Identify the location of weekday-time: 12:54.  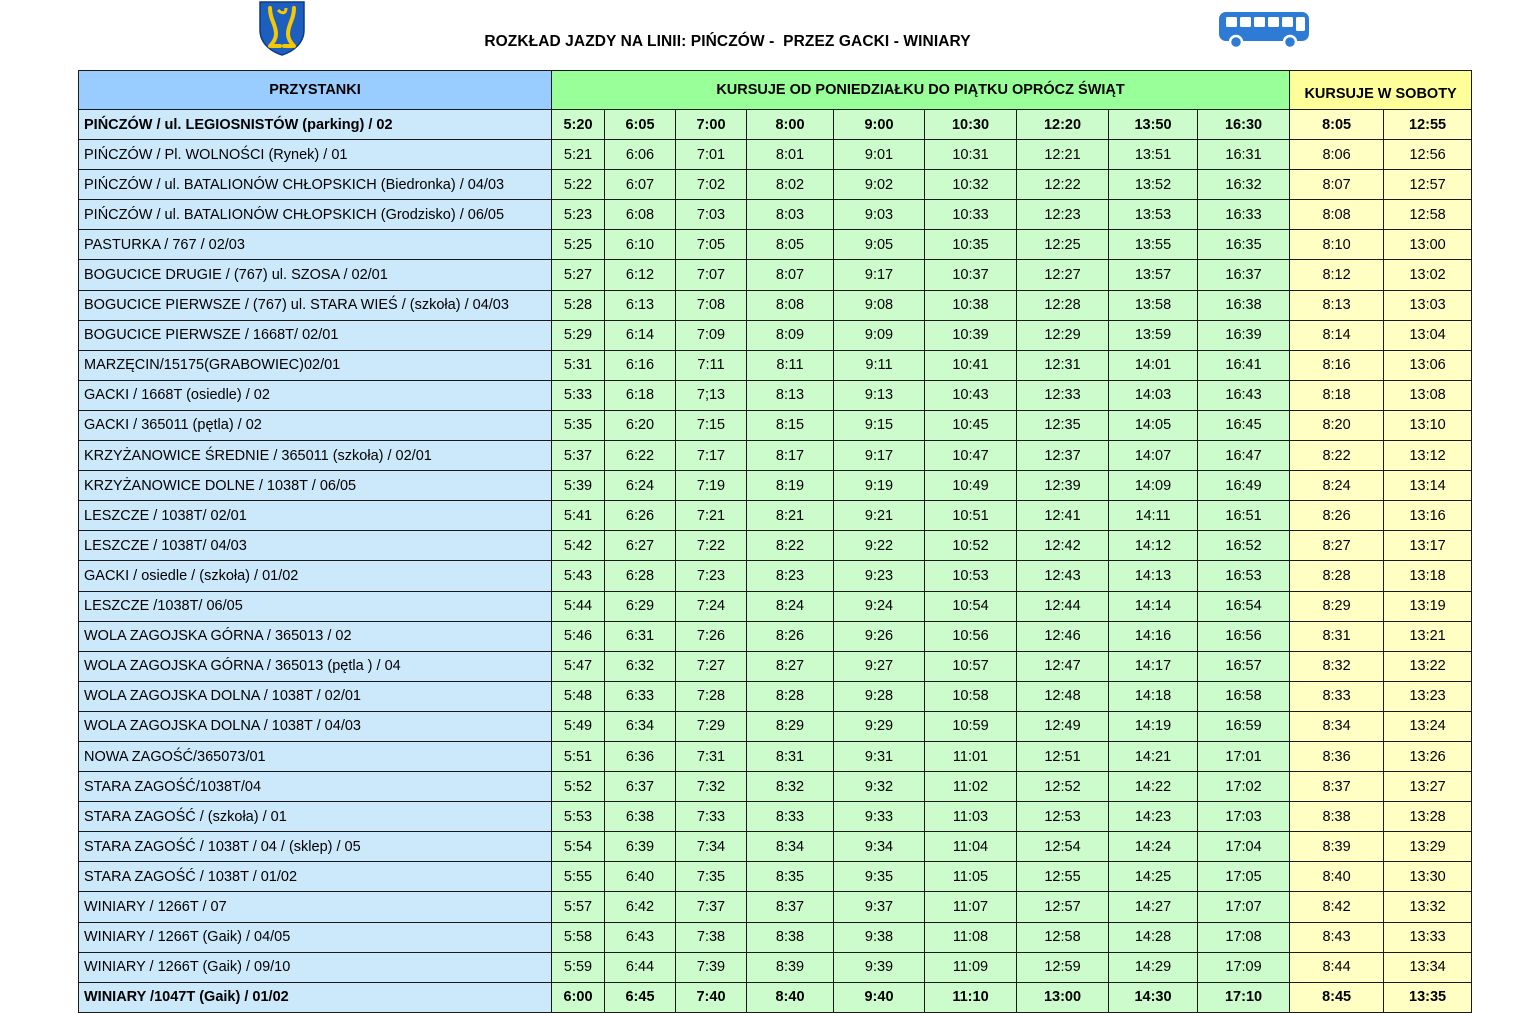
(1062, 847).